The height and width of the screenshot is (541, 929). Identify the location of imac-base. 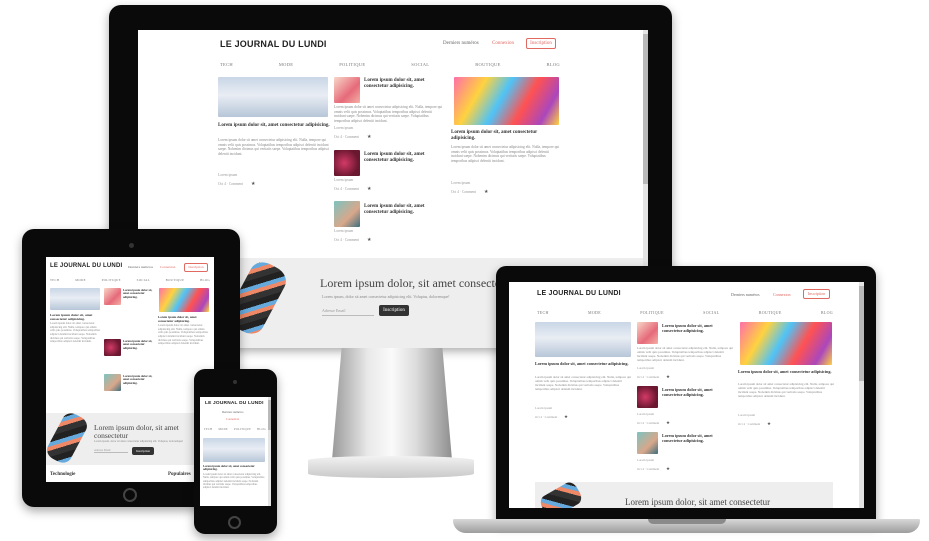
(391, 467).